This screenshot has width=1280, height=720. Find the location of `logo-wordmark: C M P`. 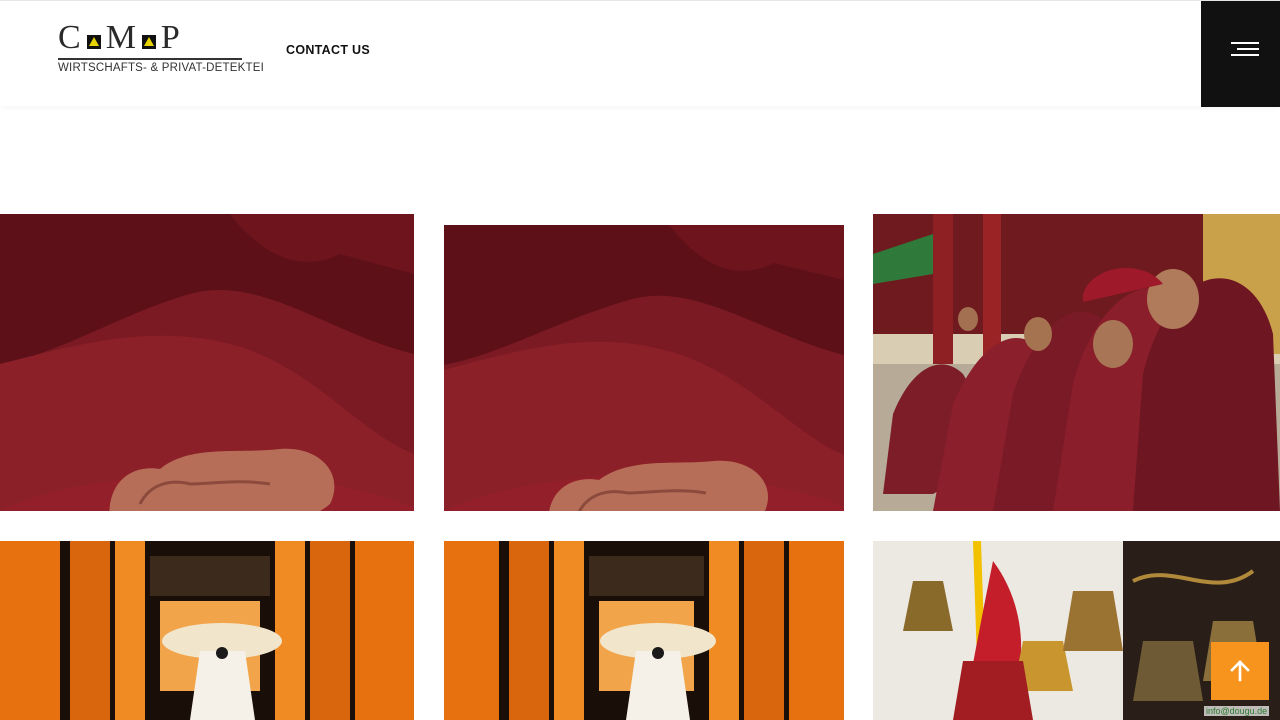

logo-wordmark: C M P is located at coordinates (151, 37).